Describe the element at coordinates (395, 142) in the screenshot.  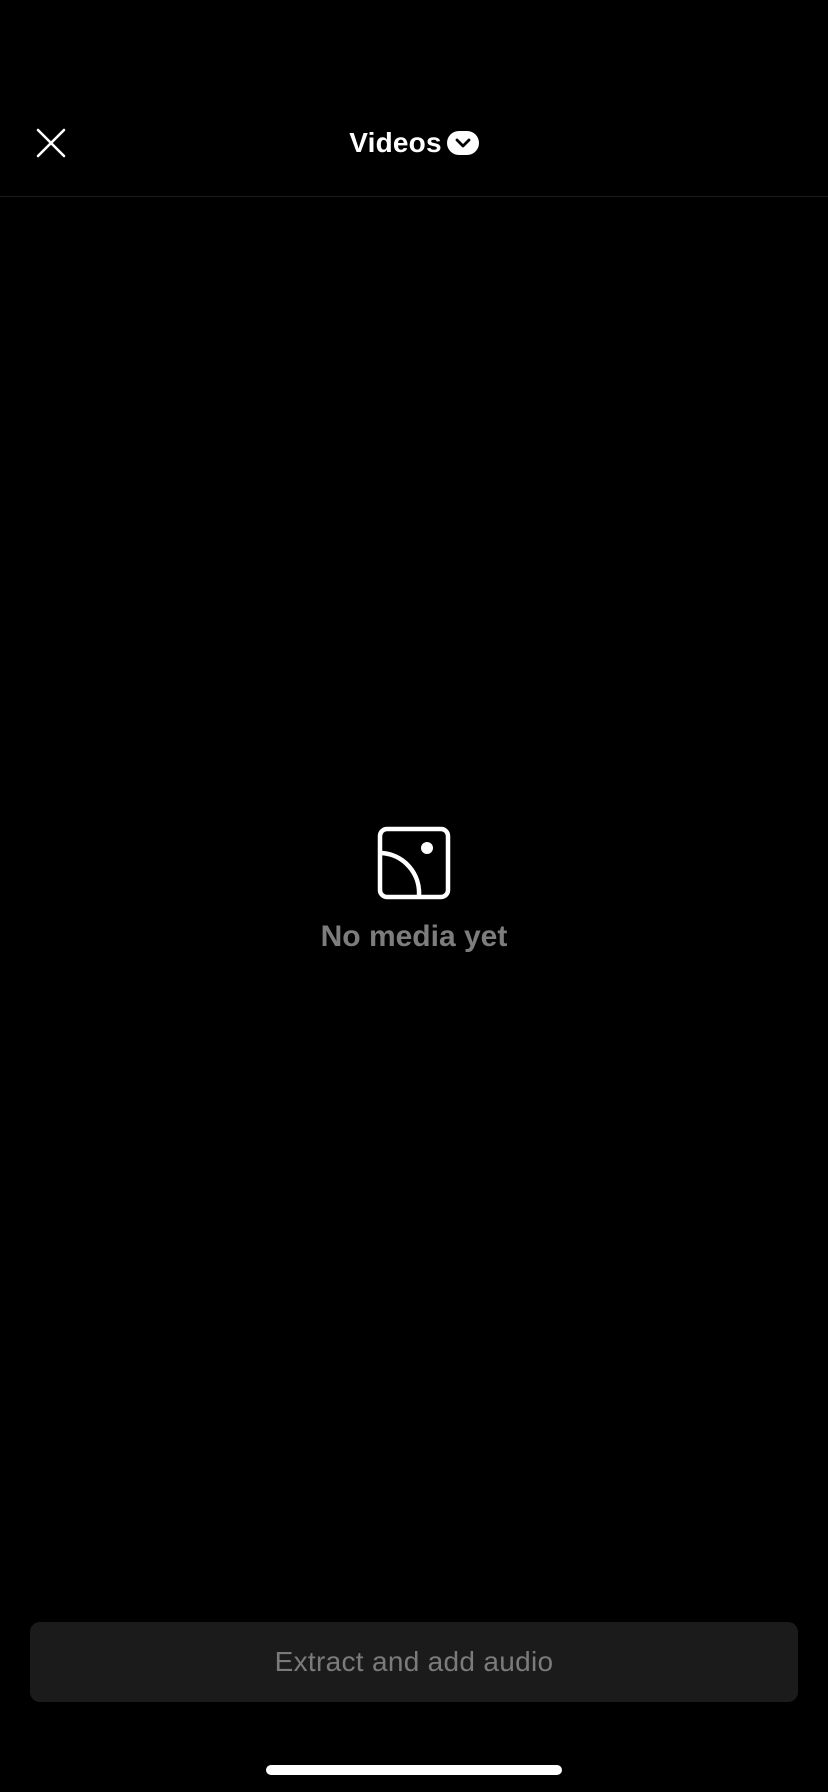
I see `page-title: Videos` at that location.